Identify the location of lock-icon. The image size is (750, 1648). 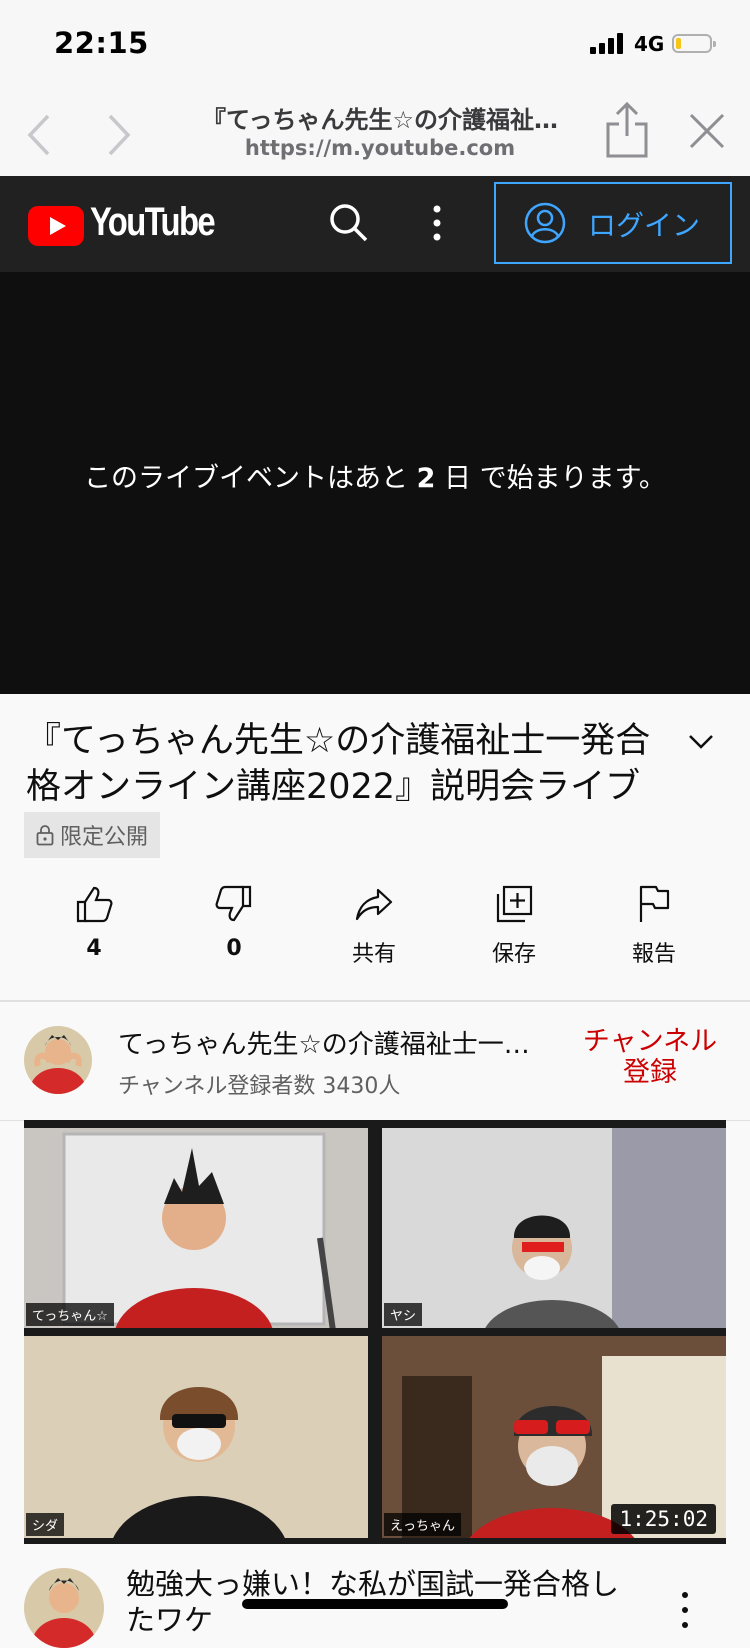
(45, 835).